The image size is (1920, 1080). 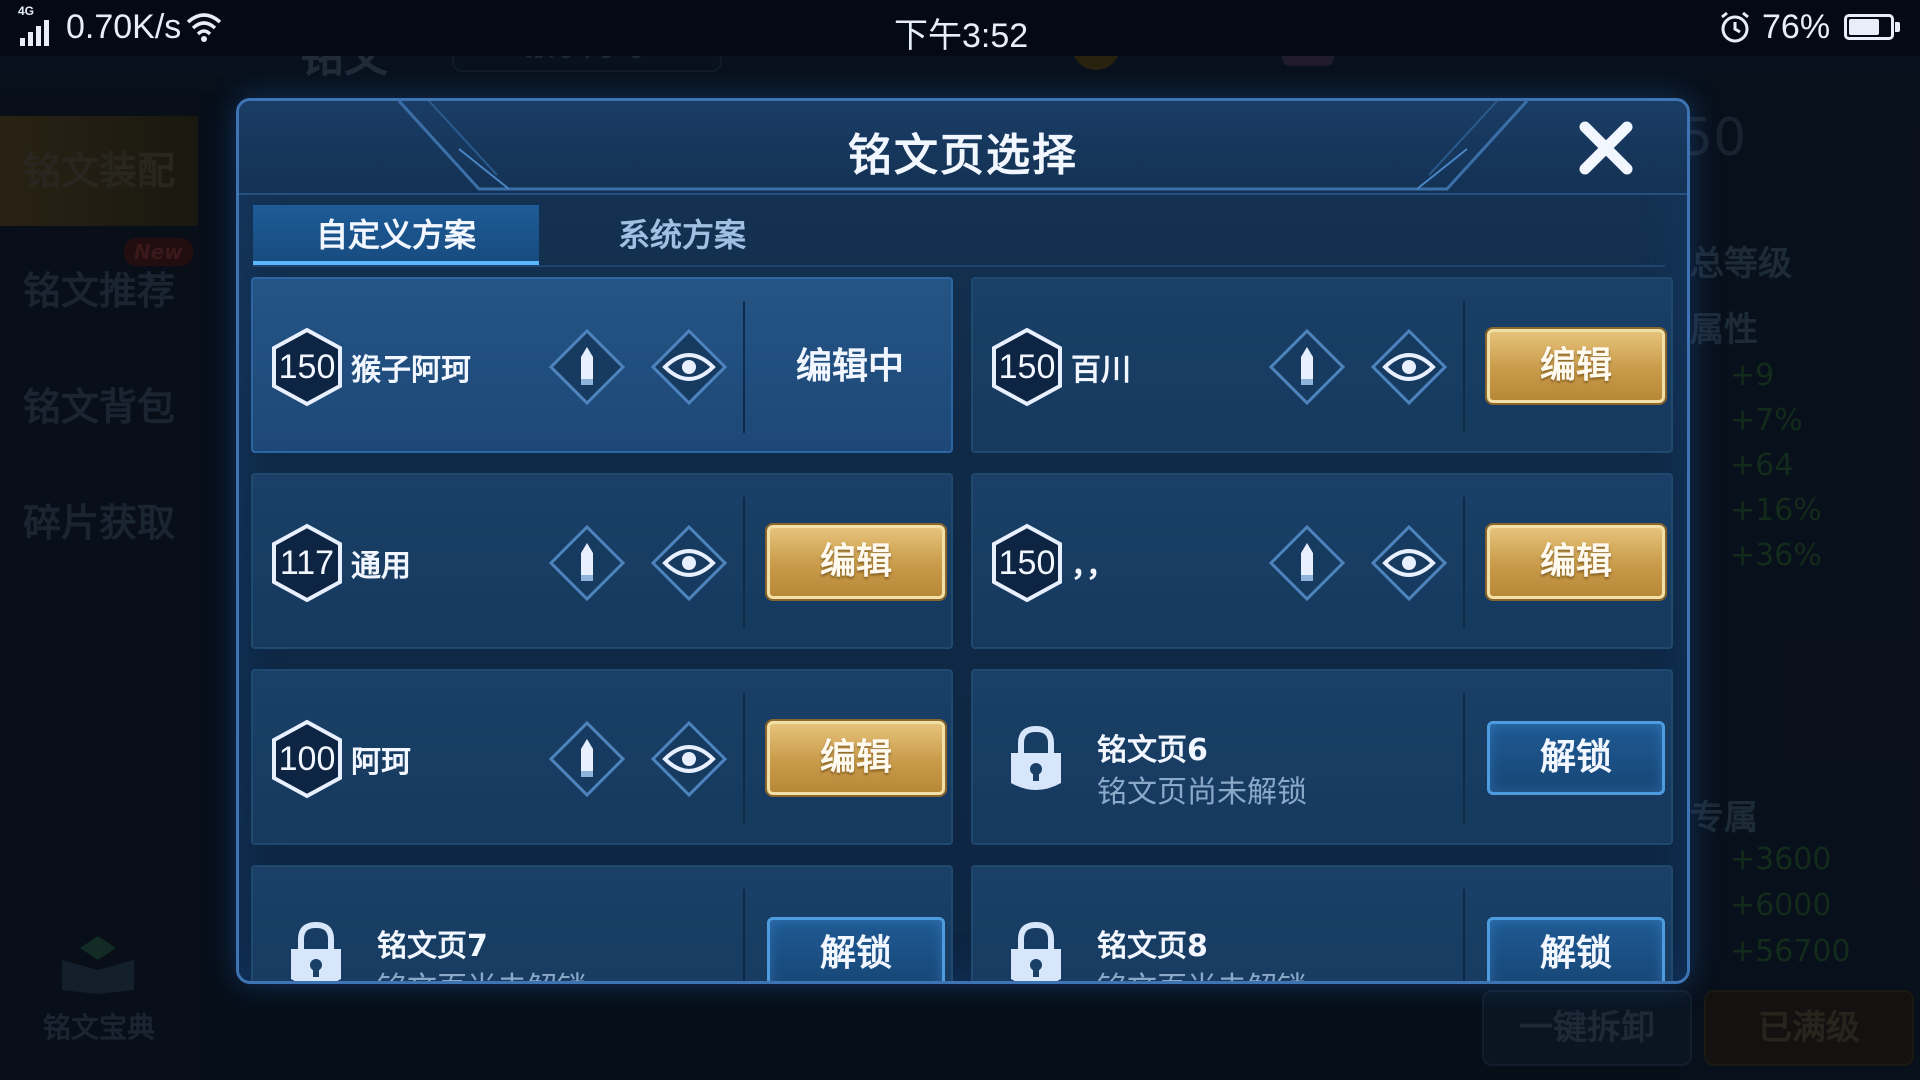 I want to click on page-name: 猴子阿珂, so click(x=411, y=370).